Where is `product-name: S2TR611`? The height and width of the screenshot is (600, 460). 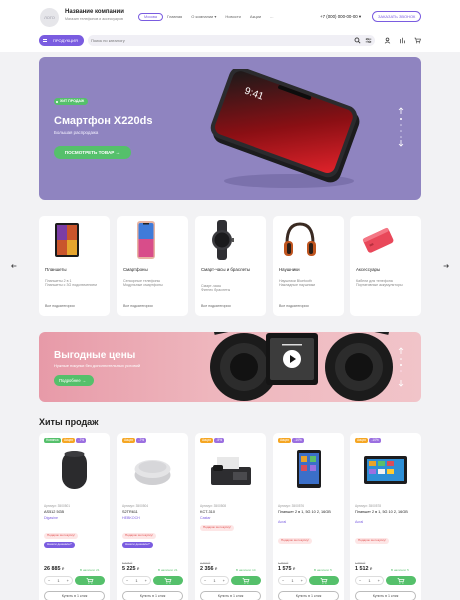
product-name: S2TR611 is located at coordinates (153, 512).